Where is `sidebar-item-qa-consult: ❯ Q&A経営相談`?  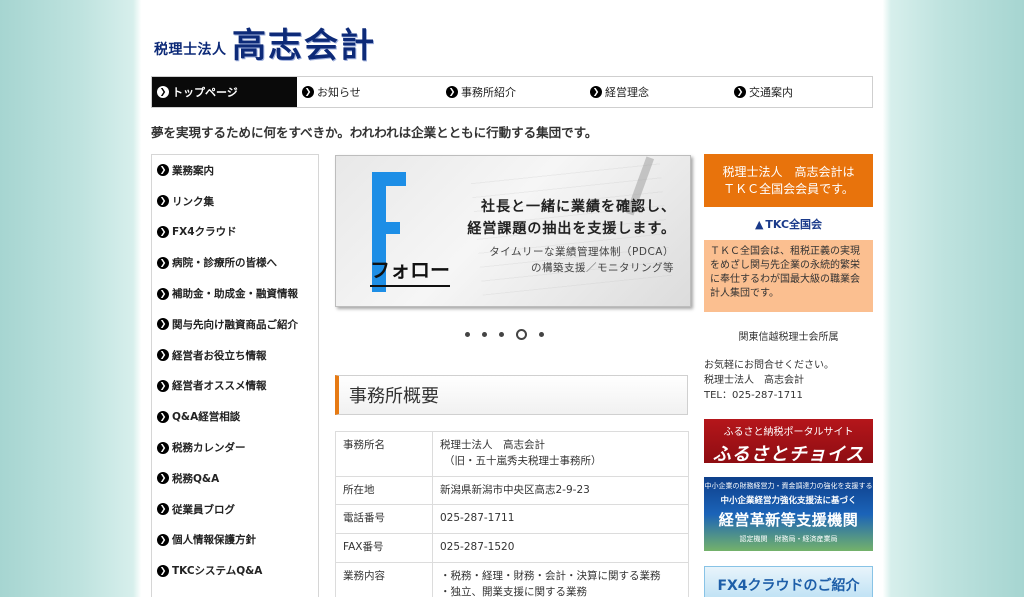 sidebar-item-qa-consult: ❯ Q&A経営相談 is located at coordinates (235, 416).